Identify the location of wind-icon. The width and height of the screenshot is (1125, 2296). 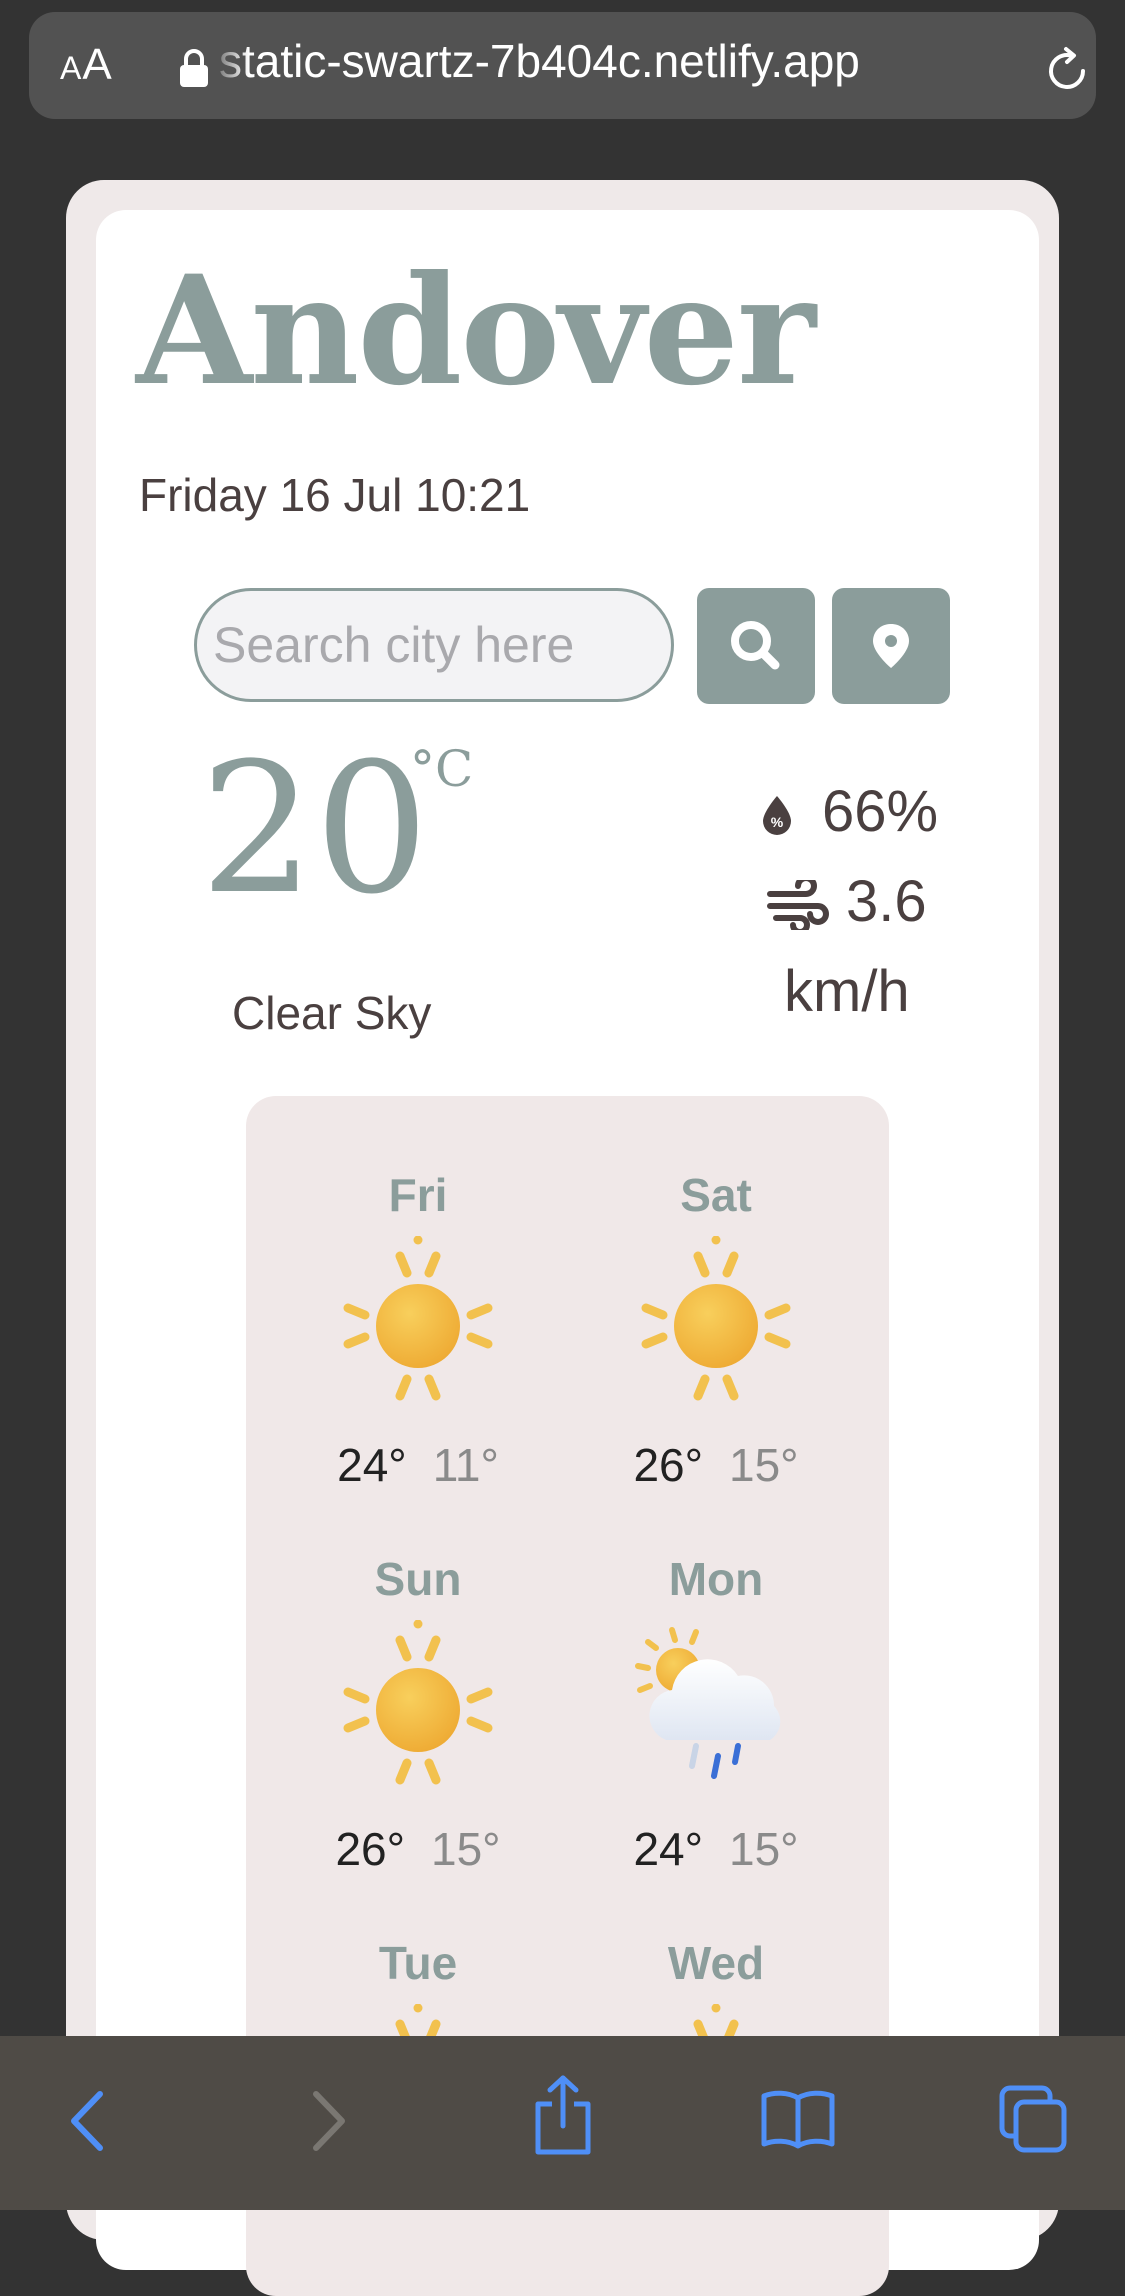
(798, 905).